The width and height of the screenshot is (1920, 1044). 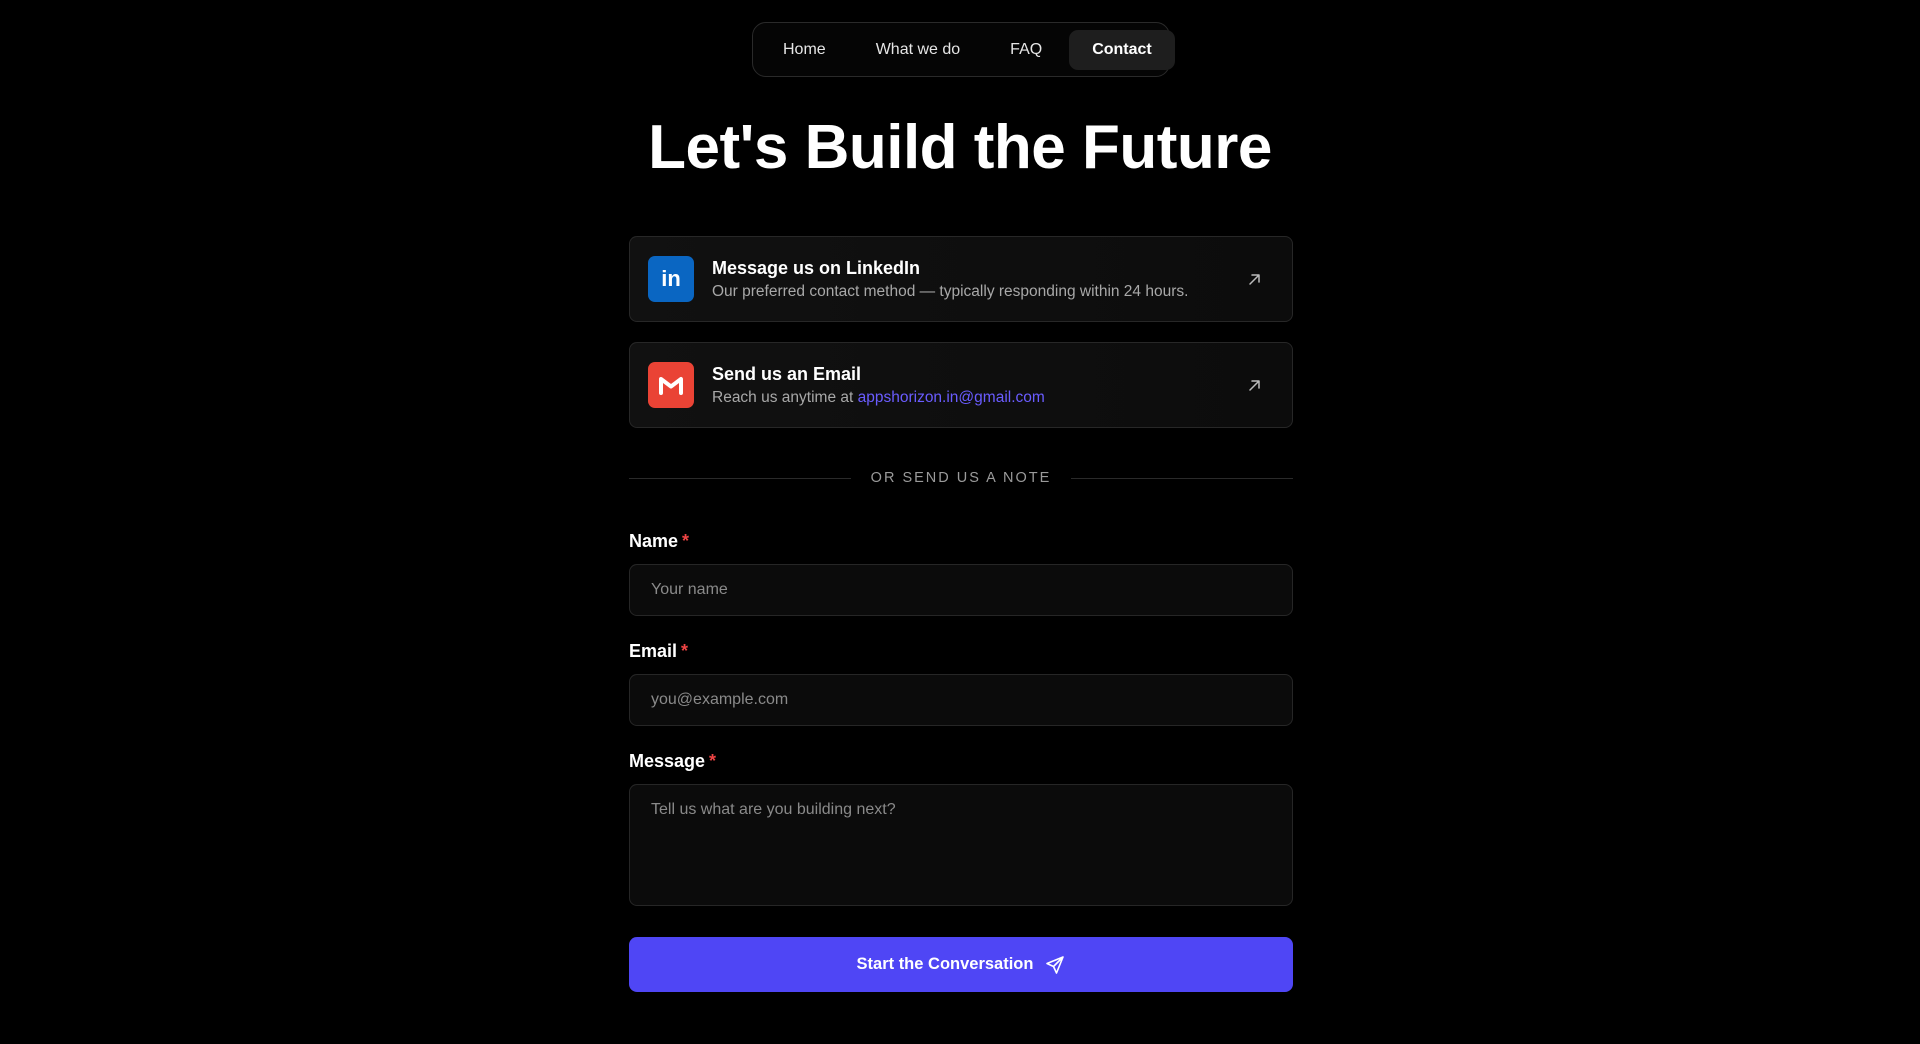 I want to click on top-nav: Home What we do FAQ Contact, so click(x=963, y=49).